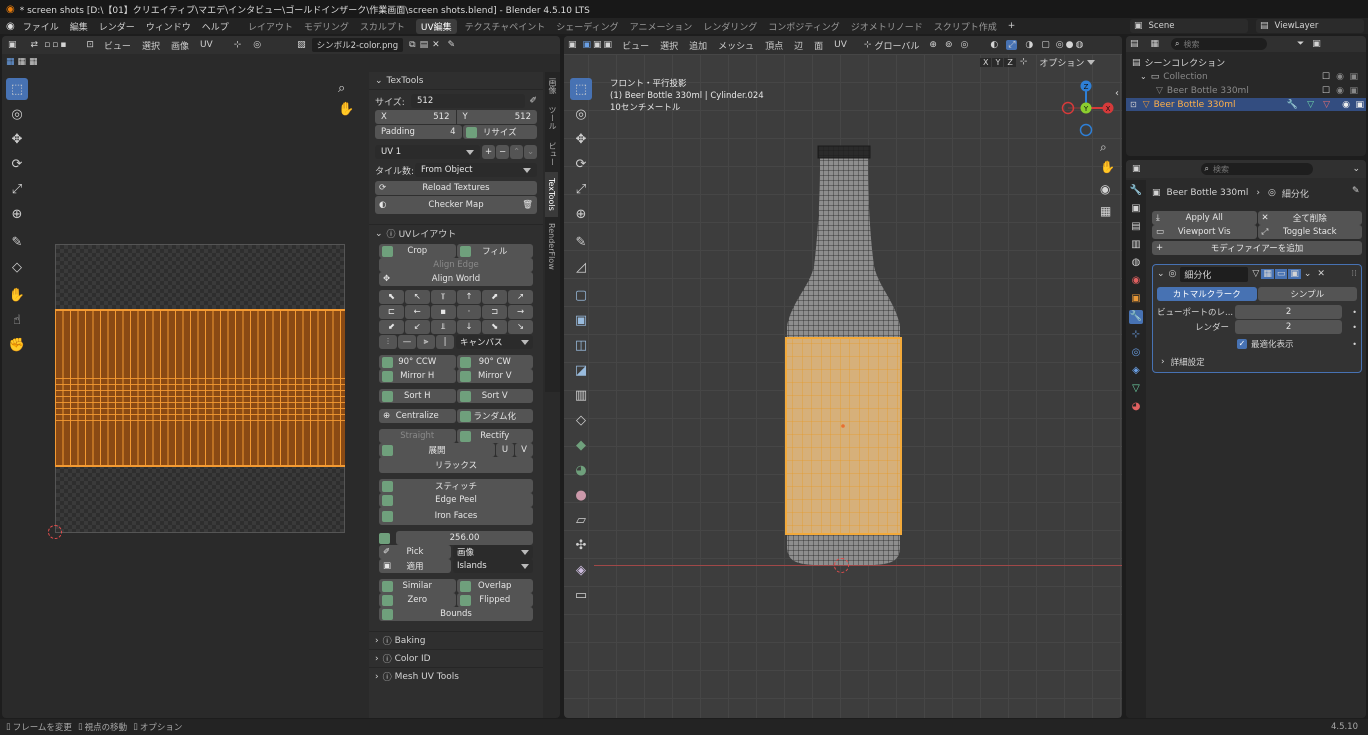 This screenshot has width=1368, height=735. Describe the element at coordinates (1207, 294) in the screenshot. I see `catmull-clark-tab: カトマルクラーク` at that location.